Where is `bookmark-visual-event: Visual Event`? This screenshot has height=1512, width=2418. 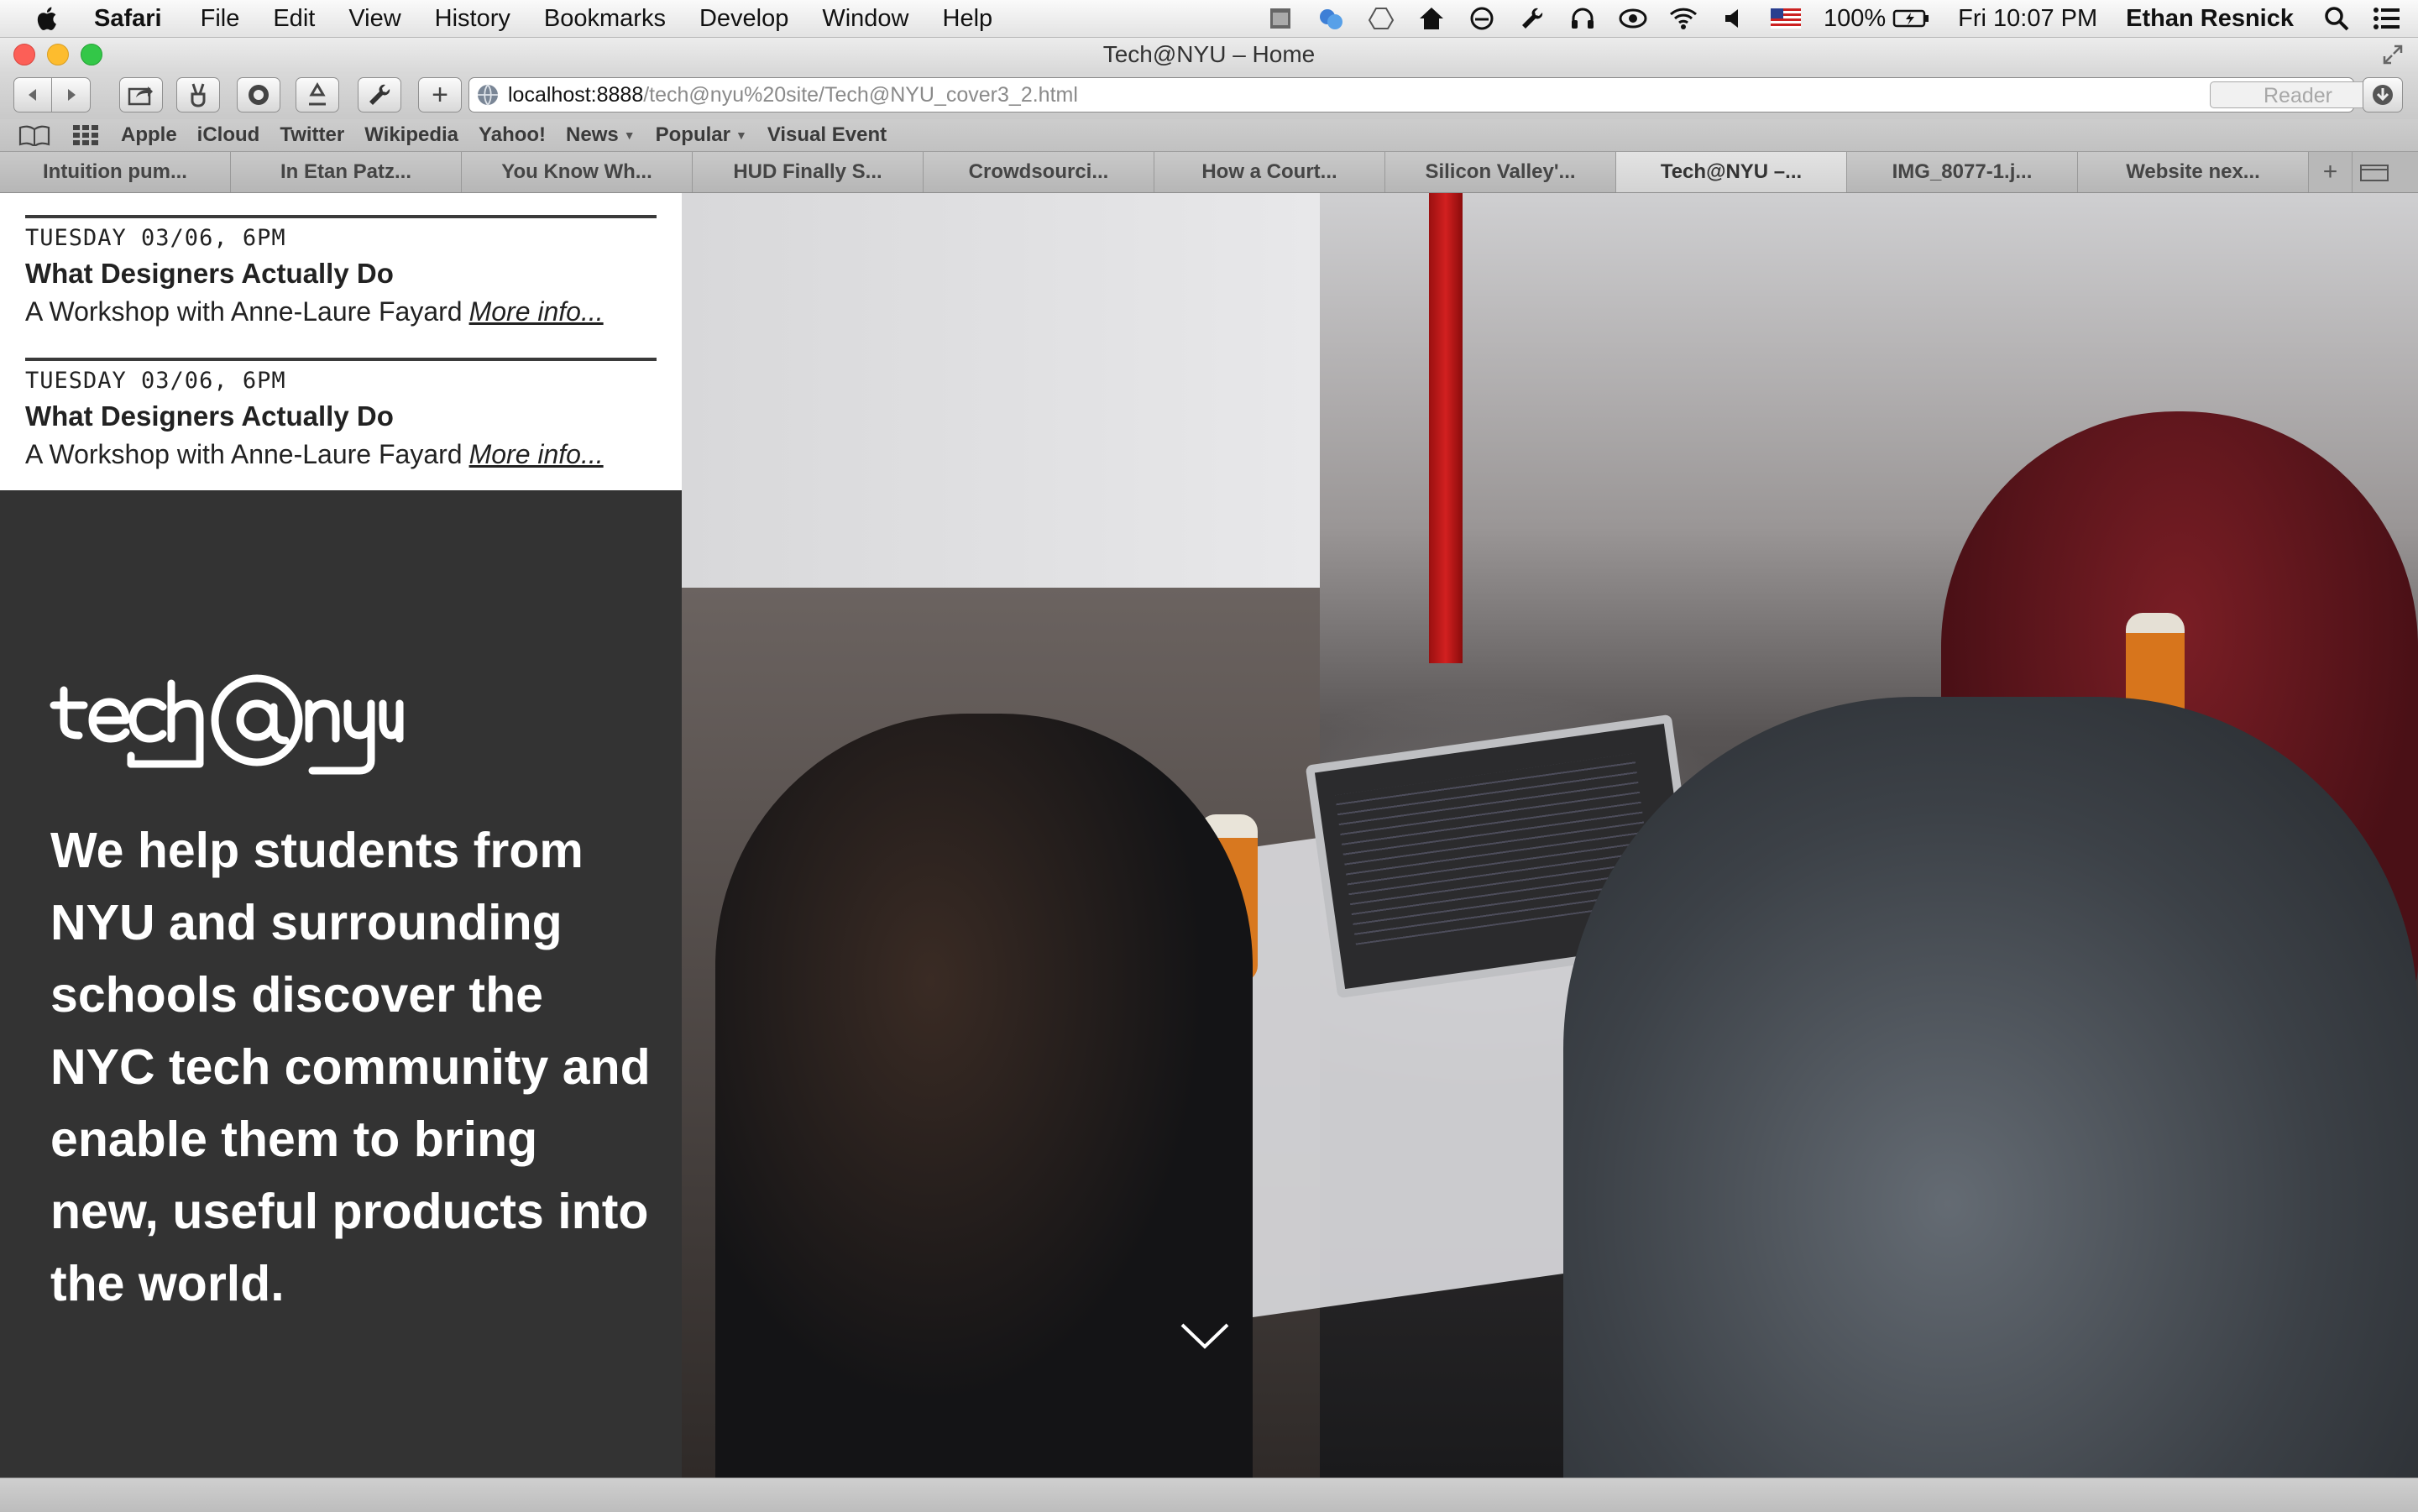 bookmark-visual-event: Visual Event is located at coordinates (827, 135).